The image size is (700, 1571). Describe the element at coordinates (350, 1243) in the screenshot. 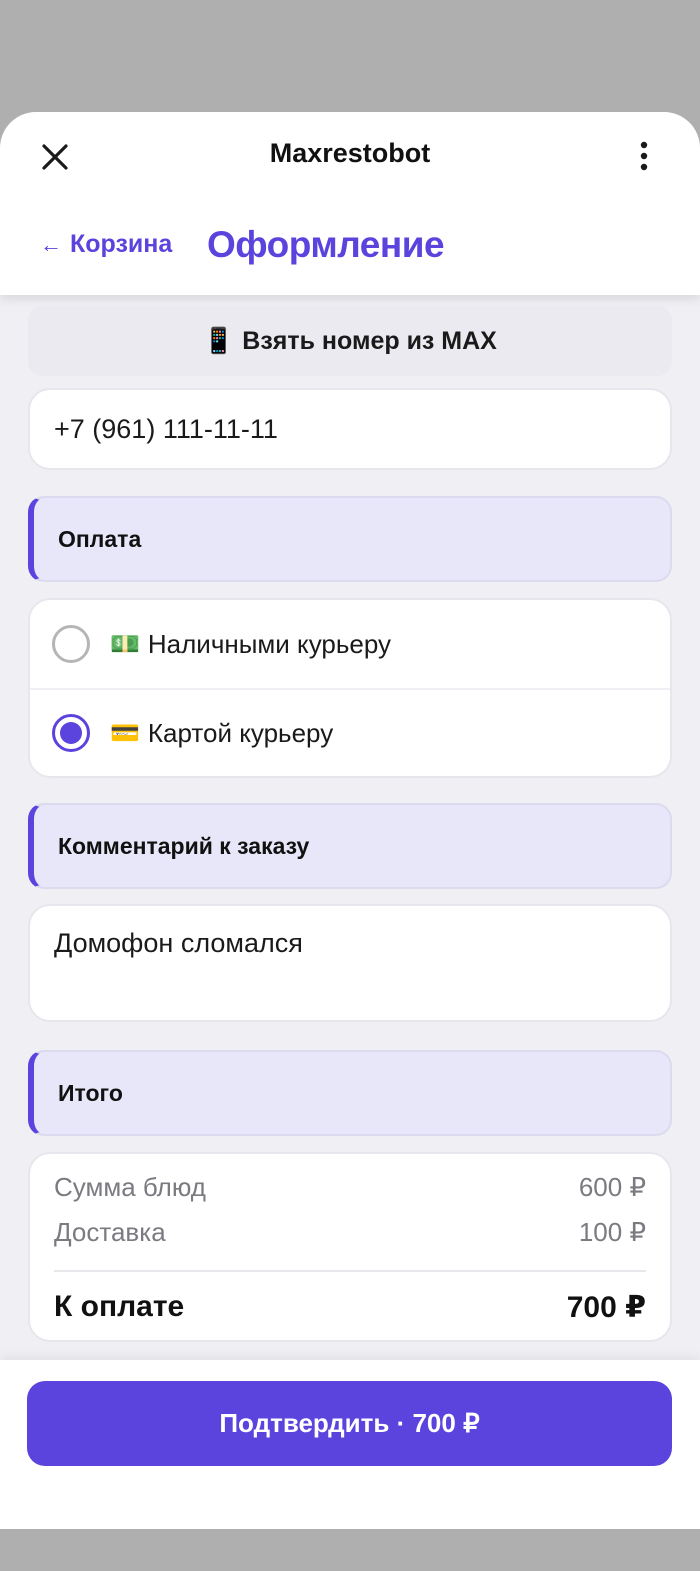

I see `delivery-row: Доставка 100 ₽` at that location.